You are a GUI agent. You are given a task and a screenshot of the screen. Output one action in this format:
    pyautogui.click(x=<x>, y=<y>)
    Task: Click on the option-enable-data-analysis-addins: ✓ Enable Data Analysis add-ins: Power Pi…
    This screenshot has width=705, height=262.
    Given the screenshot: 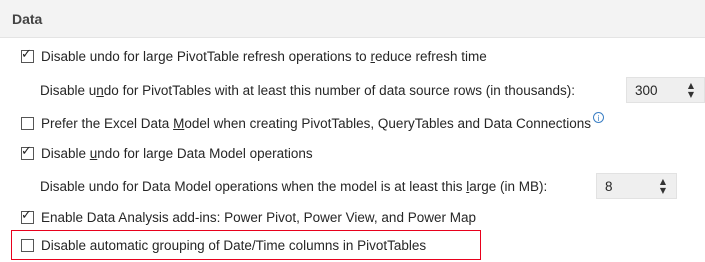 What is the action you would take?
    pyautogui.click(x=248, y=217)
    